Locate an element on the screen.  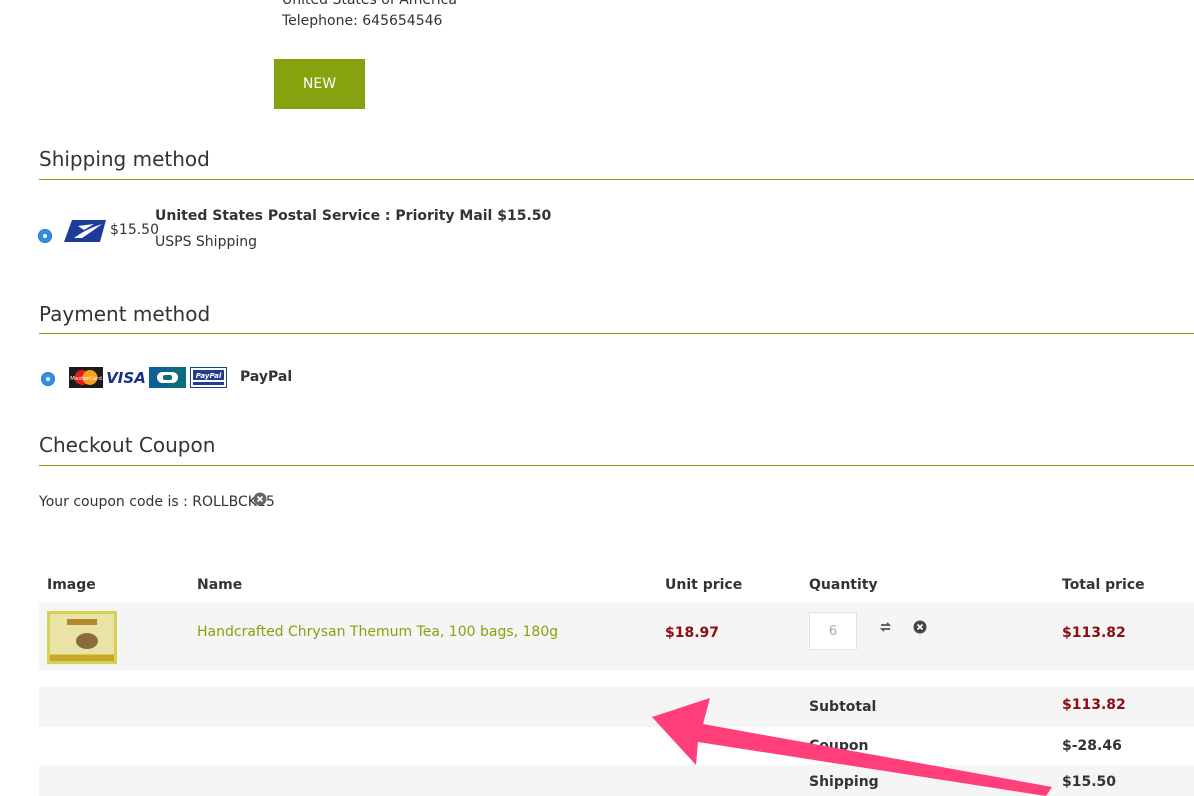
address-country: United States of America is located at coordinates (369, 4).